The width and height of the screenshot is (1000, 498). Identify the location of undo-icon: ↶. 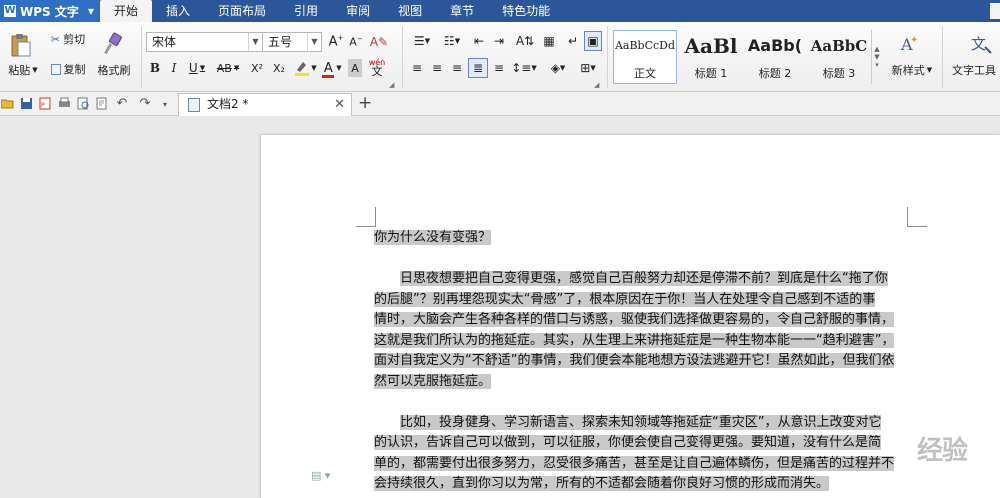
(122, 103).